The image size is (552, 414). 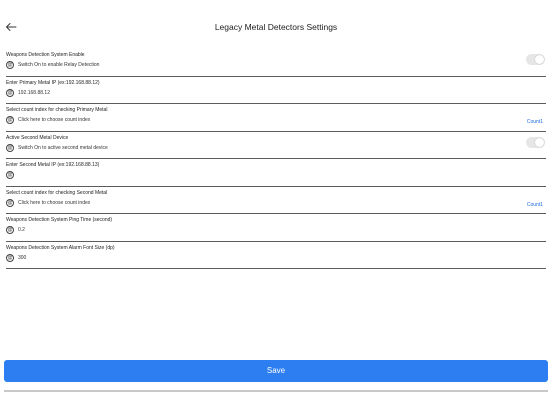 What do you see at coordinates (22, 258) in the screenshot?
I see `alarm-font-size-input: 300` at bounding box center [22, 258].